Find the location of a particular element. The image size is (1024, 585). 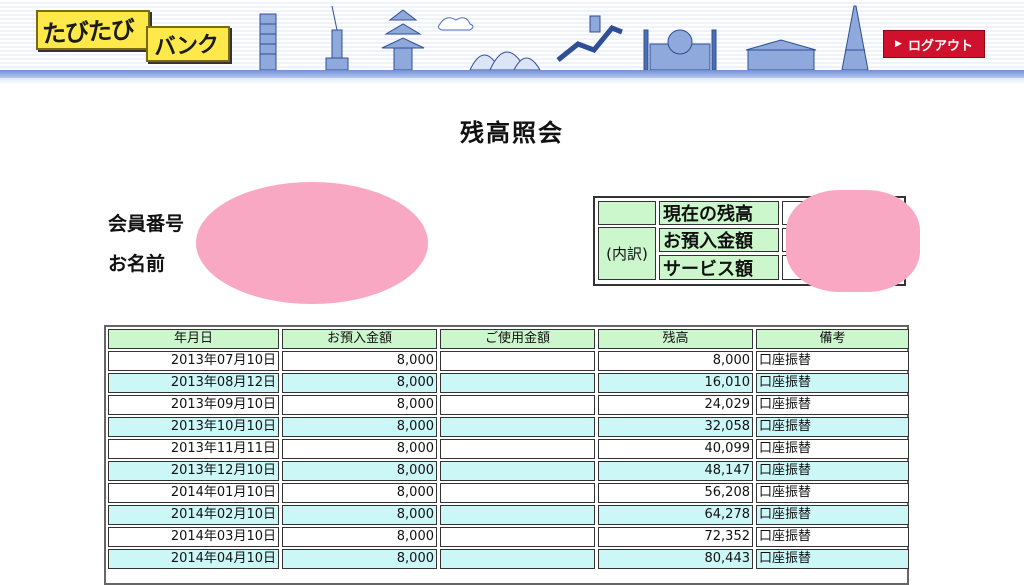

logout-button: ▶ ログアウト is located at coordinates (934, 44).